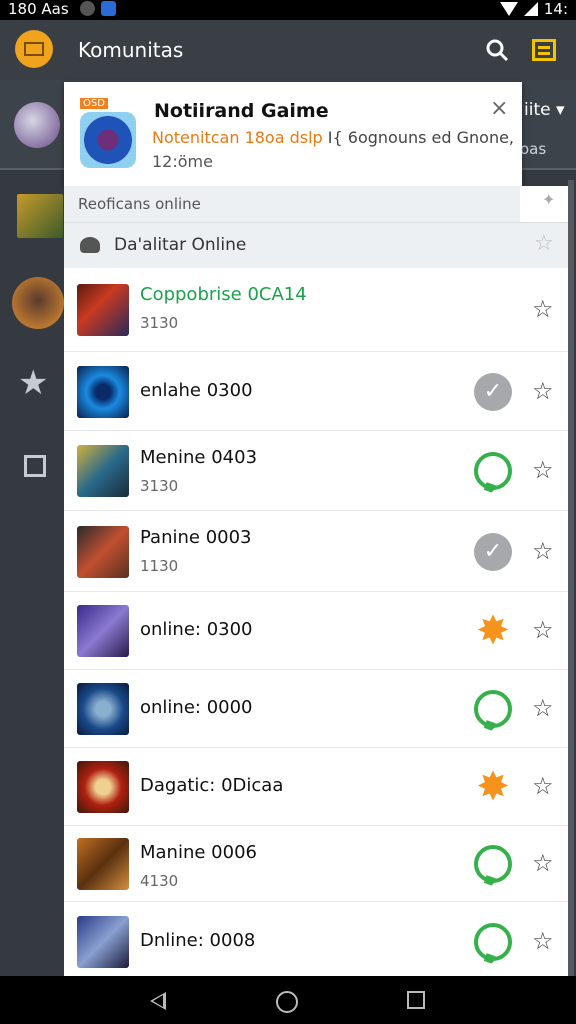 Image resolution: width=576 pixels, height=1024 pixels. Describe the element at coordinates (316, 939) in the screenshot. I see `list-item: Dnline: 0008 ☆` at that location.